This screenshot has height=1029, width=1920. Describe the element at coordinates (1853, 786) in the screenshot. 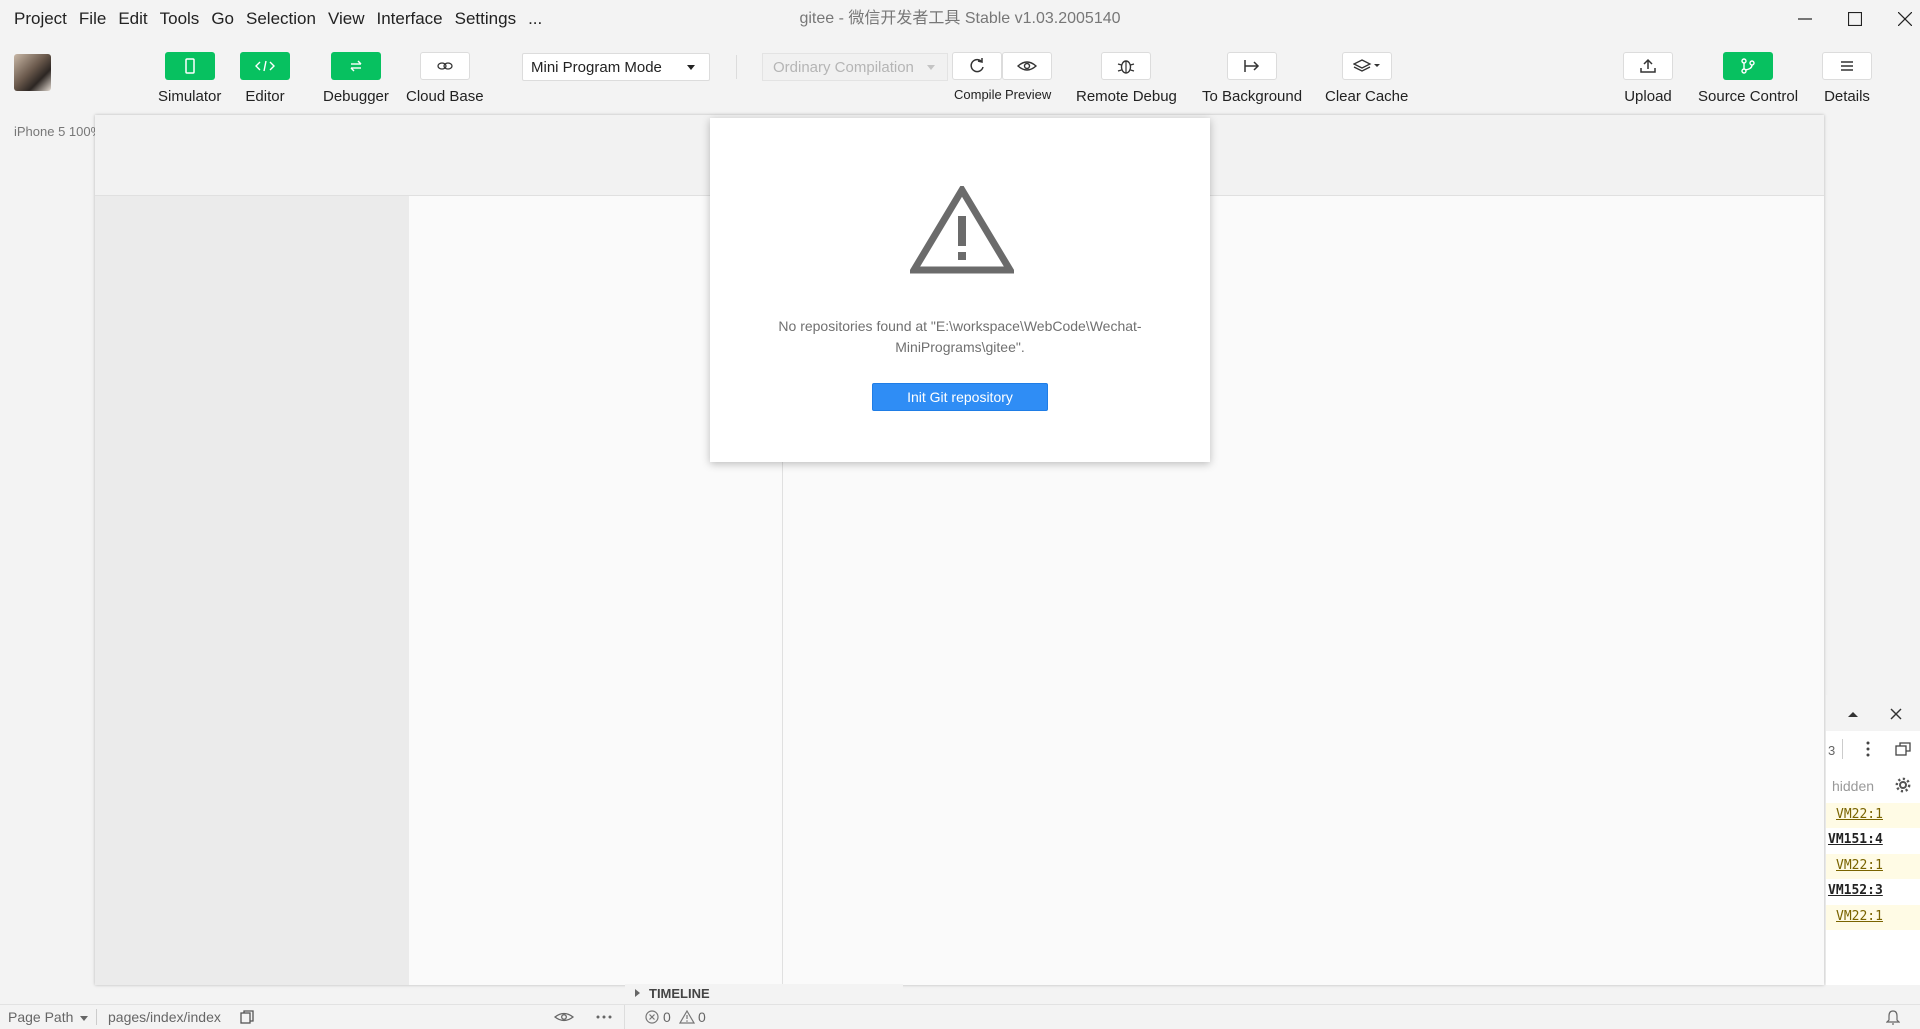

I see `console-filter-level: hidden` at that location.